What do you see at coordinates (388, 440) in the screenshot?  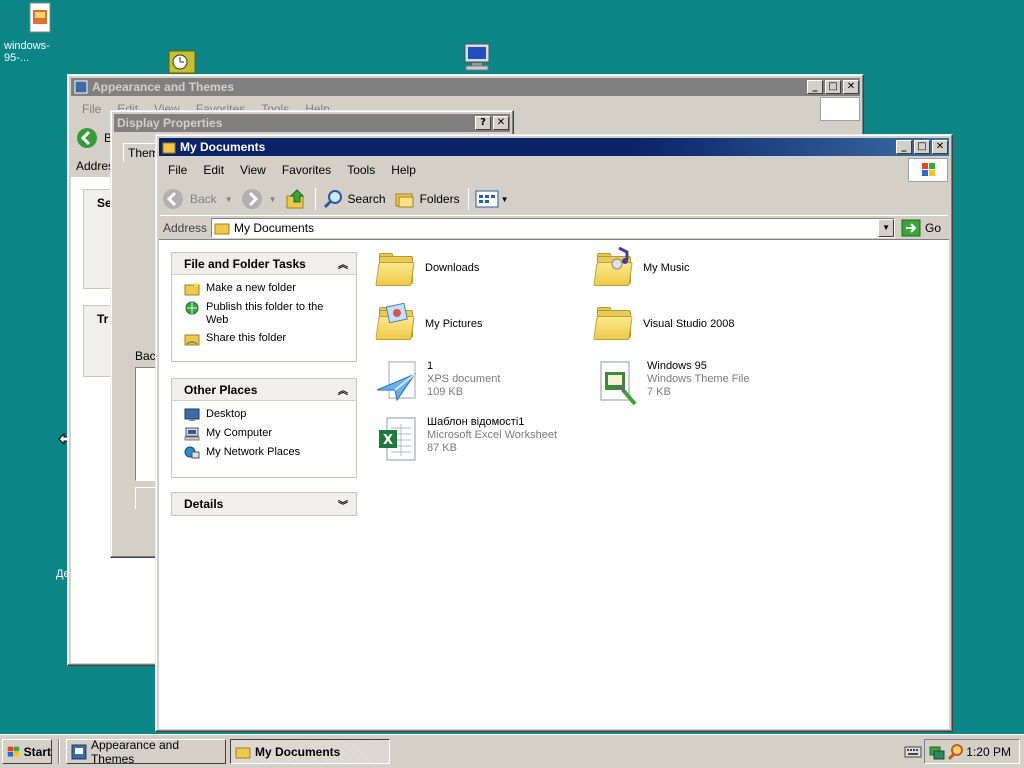 I see `svg-text: X` at bounding box center [388, 440].